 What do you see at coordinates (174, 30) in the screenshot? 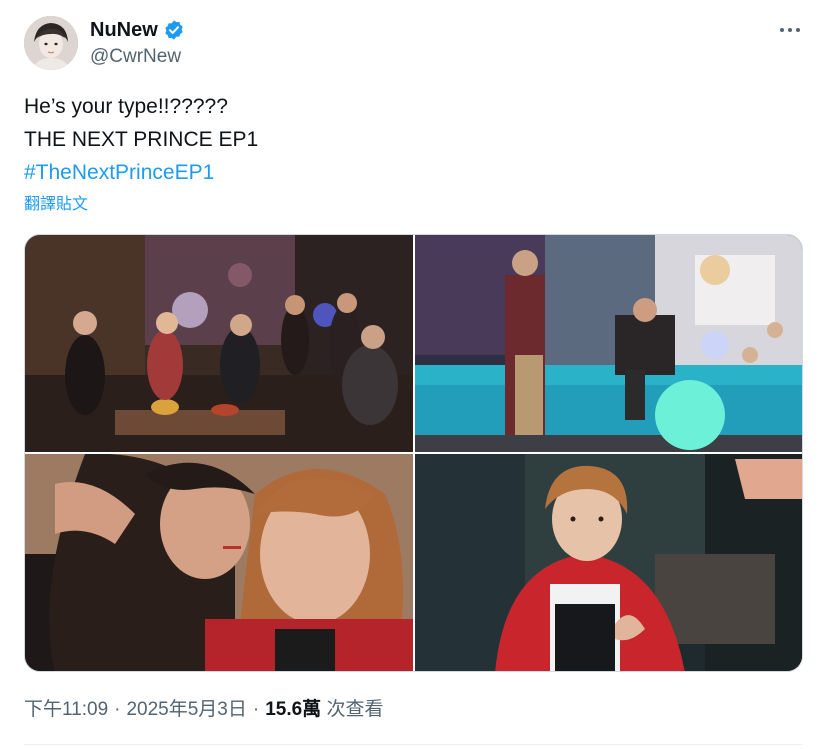
I see `verified-badge-icon` at bounding box center [174, 30].